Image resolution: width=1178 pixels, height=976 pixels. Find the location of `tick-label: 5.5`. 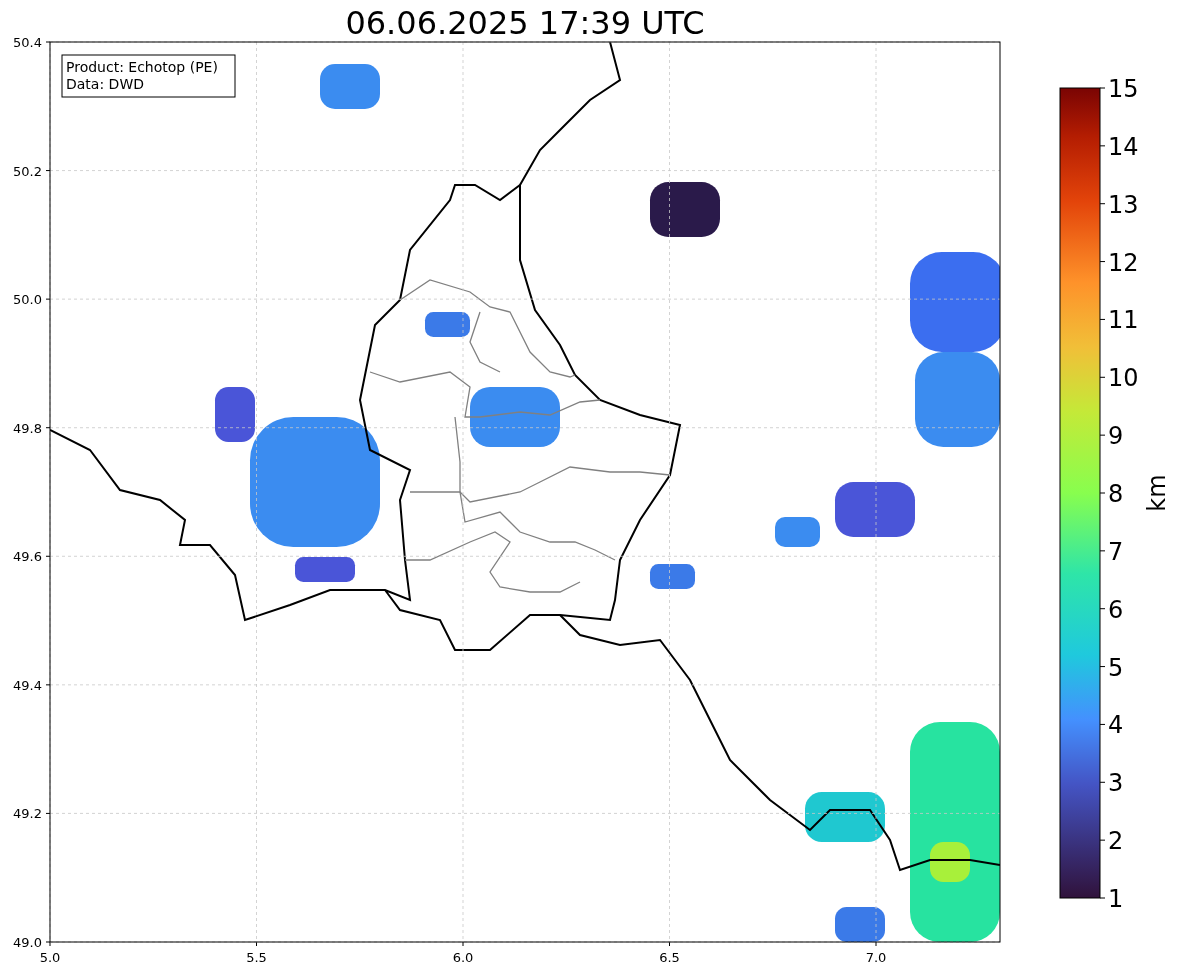

tick-label: 5.5 is located at coordinates (256, 957).